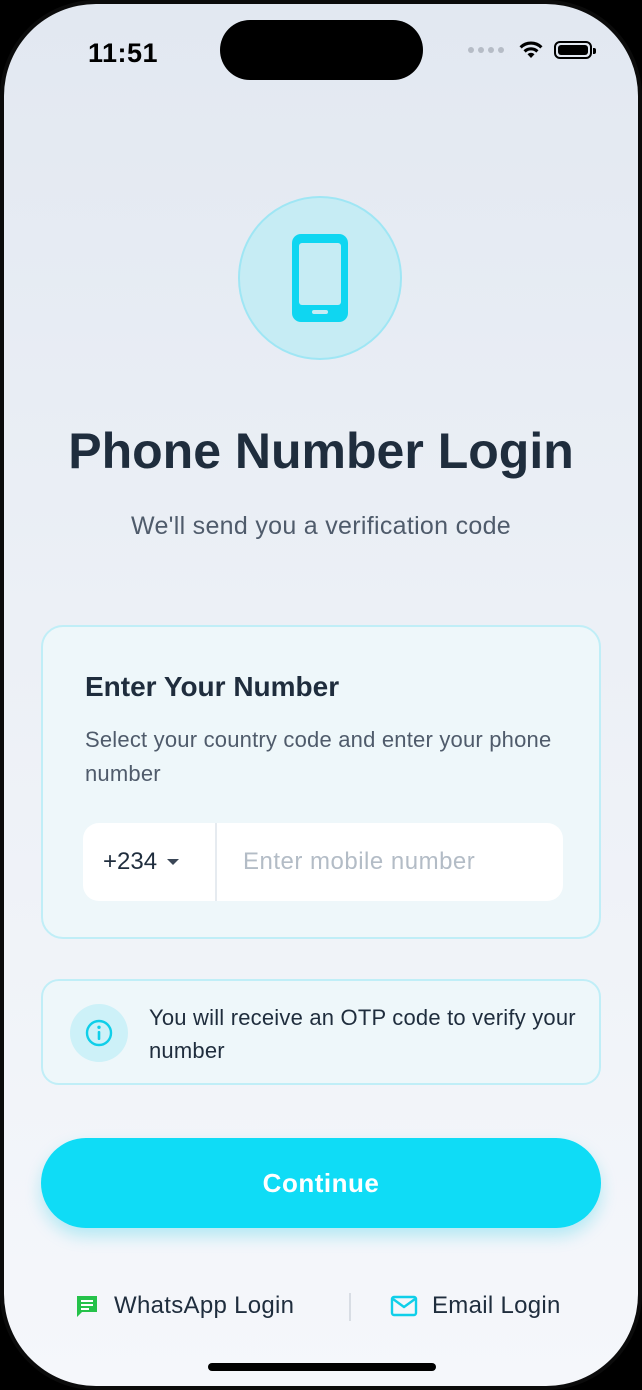 This screenshot has height=1390, width=642. I want to click on whatsapp-login-label: WhatsApp Login, so click(204, 1305).